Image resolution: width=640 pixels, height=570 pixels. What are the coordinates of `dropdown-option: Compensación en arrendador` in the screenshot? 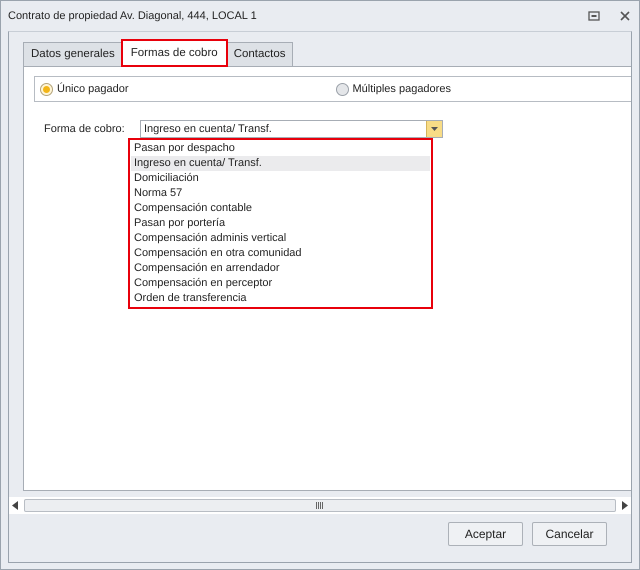 It's located at (280, 268).